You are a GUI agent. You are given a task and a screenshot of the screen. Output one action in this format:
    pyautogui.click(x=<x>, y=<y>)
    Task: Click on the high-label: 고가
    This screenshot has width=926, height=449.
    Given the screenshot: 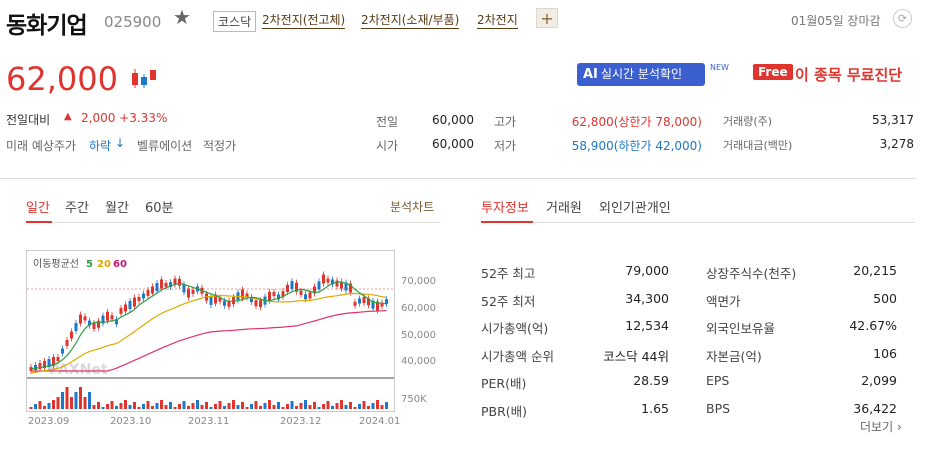 What is the action you would take?
    pyautogui.click(x=505, y=122)
    